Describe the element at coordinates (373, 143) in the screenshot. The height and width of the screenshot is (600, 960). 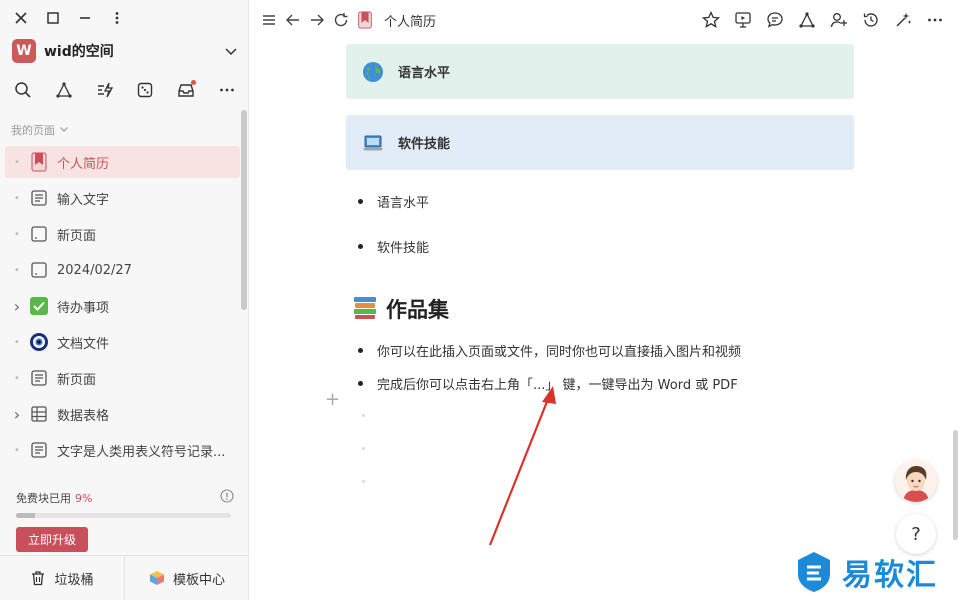
I see `laptop-icon` at that location.